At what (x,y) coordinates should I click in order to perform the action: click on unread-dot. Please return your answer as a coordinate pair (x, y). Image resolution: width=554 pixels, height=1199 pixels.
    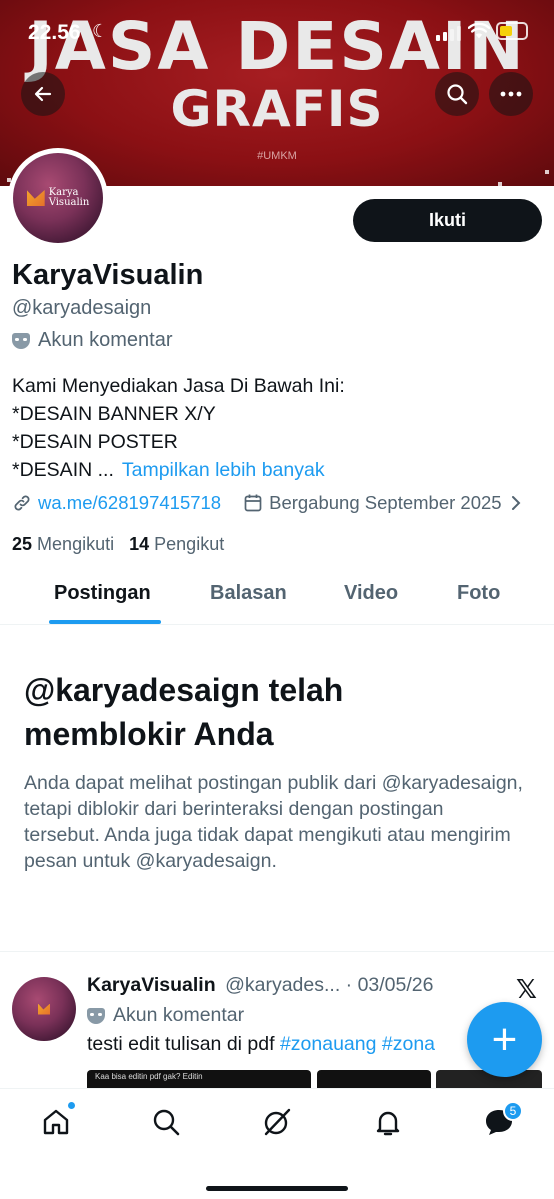
    Looking at the image, I should click on (71, 1105).